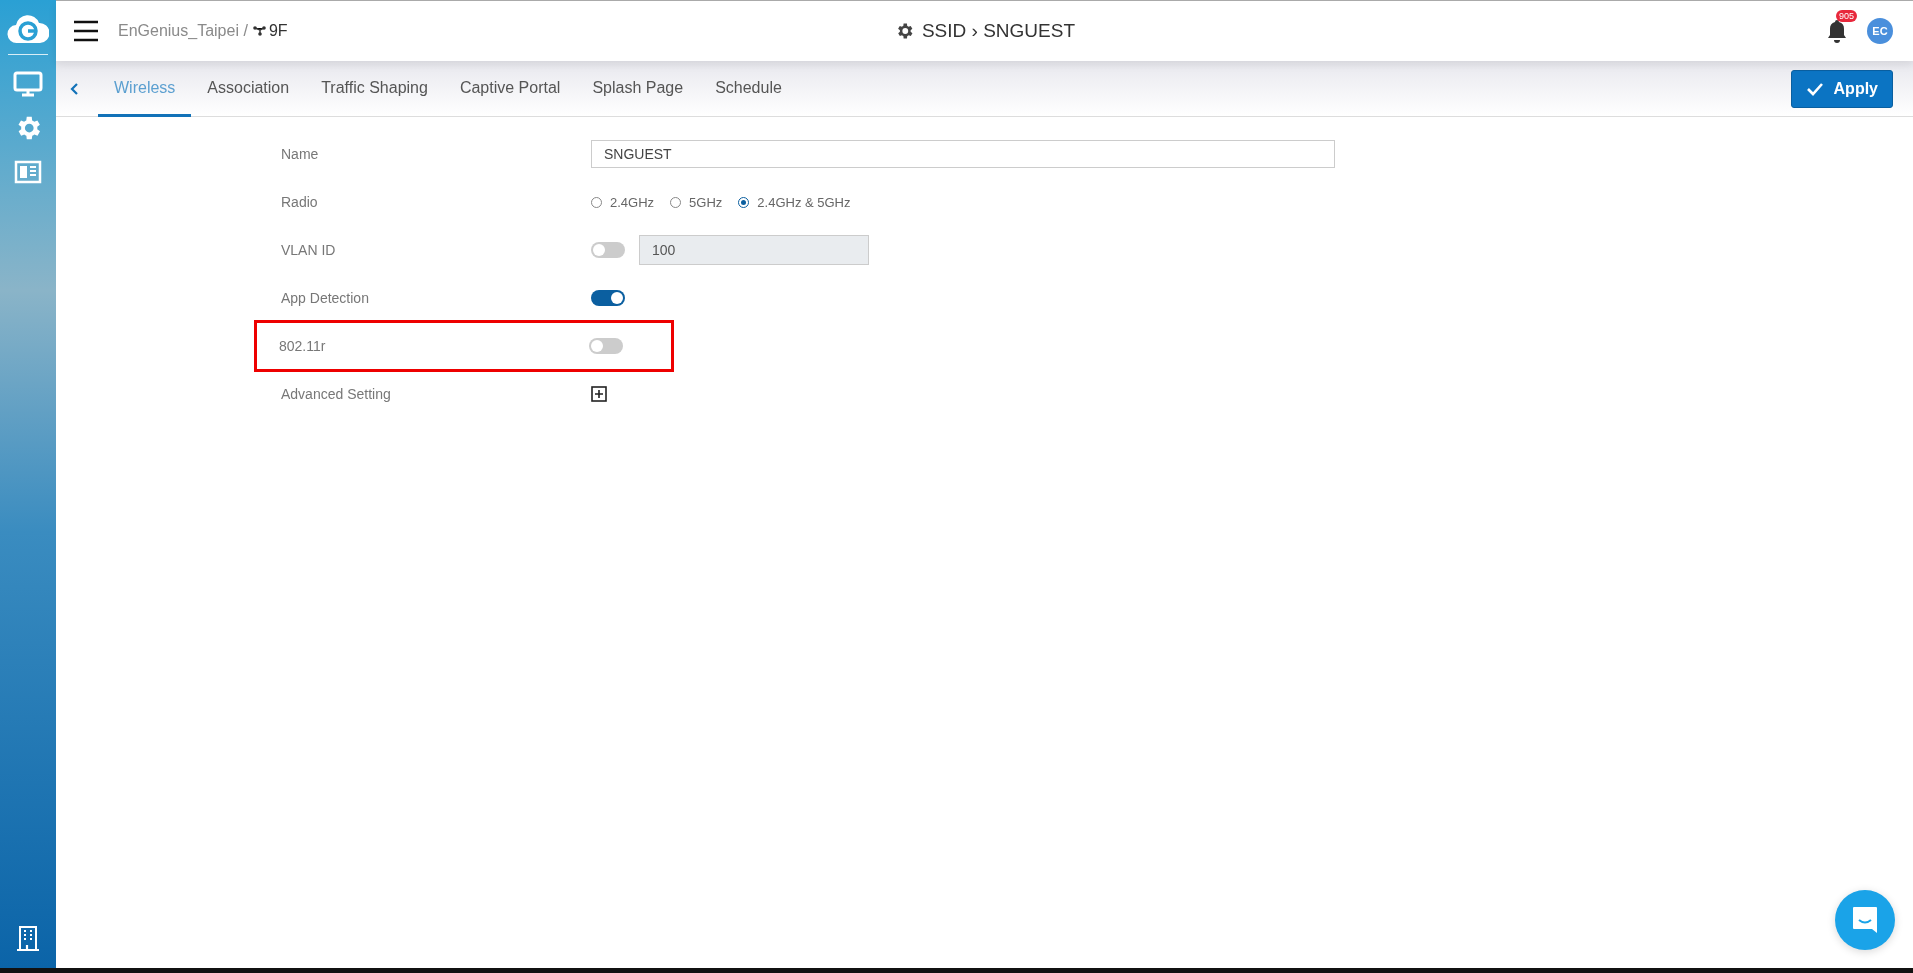 This screenshot has height=973, width=1913. I want to click on chat-bubble-icon, so click(1865, 920).